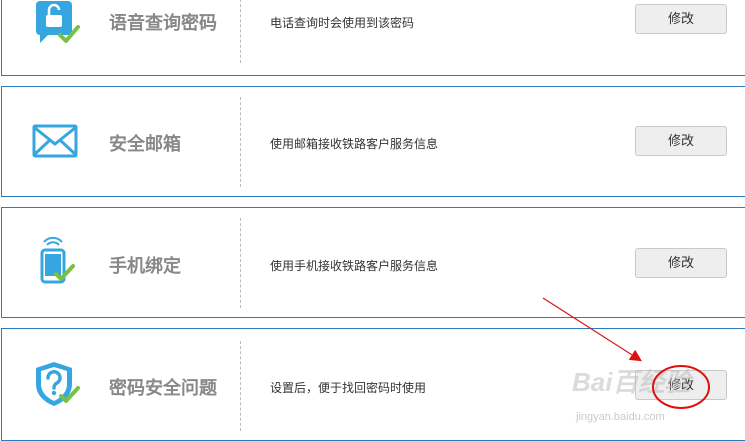  What do you see at coordinates (57, 260) in the screenshot?
I see `mobile-phone-icon` at bounding box center [57, 260].